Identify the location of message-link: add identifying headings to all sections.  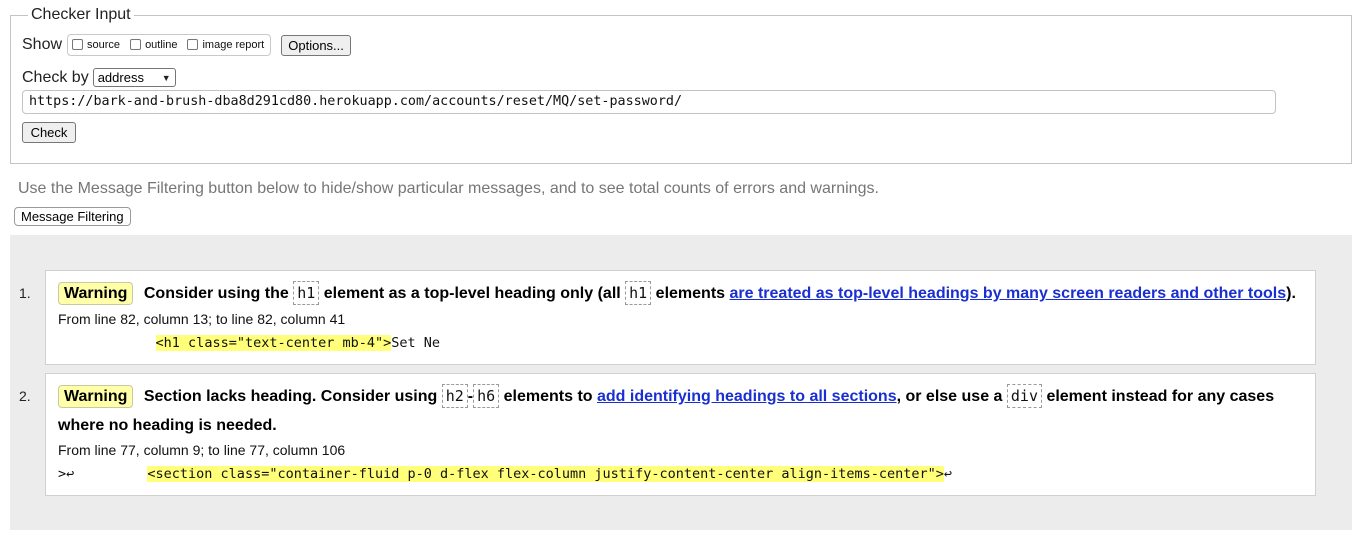
(747, 396).